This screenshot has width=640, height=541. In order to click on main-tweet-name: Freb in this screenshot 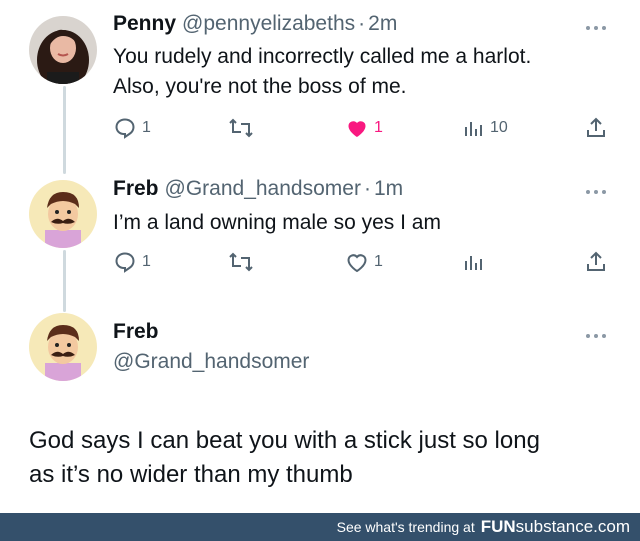, I will do `click(136, 332)`.